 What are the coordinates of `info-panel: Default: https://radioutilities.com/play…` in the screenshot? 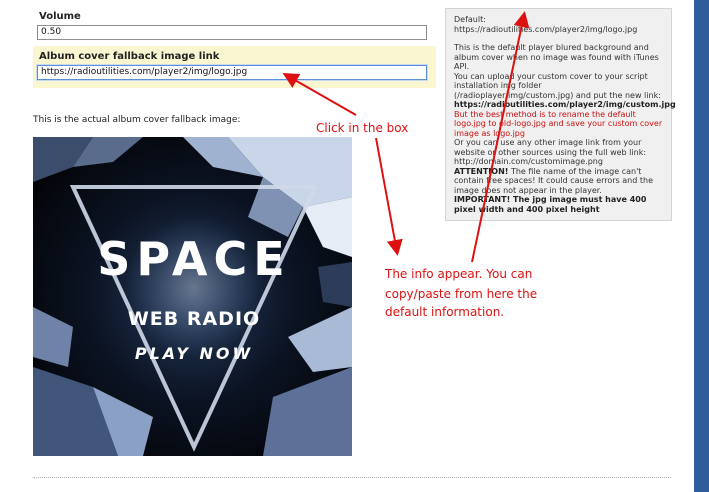 It's located at (560, 114).